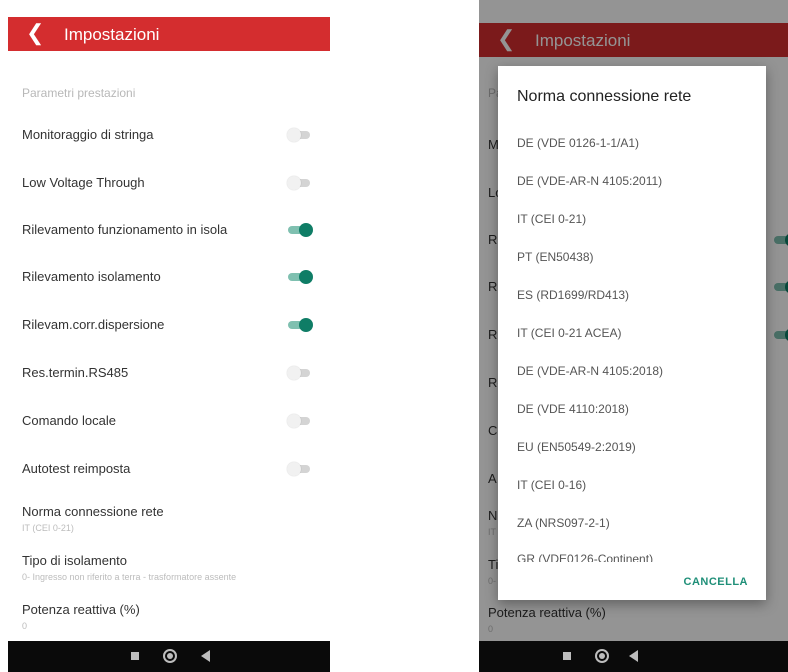 The width and height of the screenshot is (788, 672). I want to click on app-bar: ❮ Impostazioni, so click(169, 34).